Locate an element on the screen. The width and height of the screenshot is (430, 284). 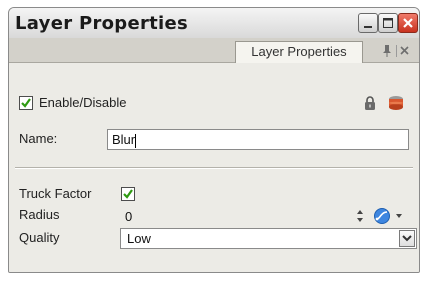
pin-icon is located at coordinates (387, 51).